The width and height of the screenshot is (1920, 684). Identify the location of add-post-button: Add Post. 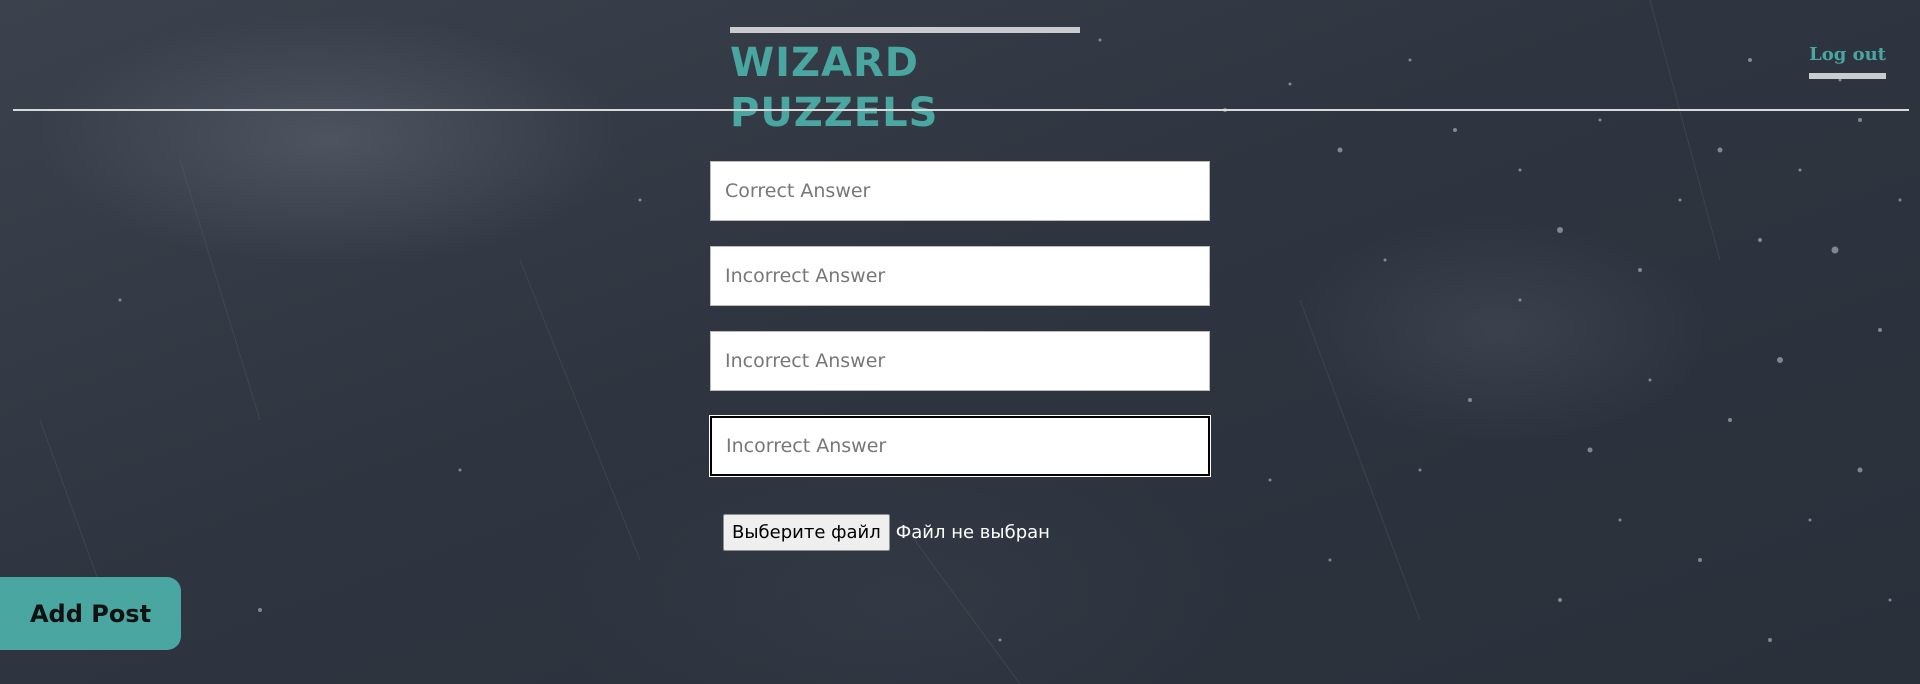
(90, 613).